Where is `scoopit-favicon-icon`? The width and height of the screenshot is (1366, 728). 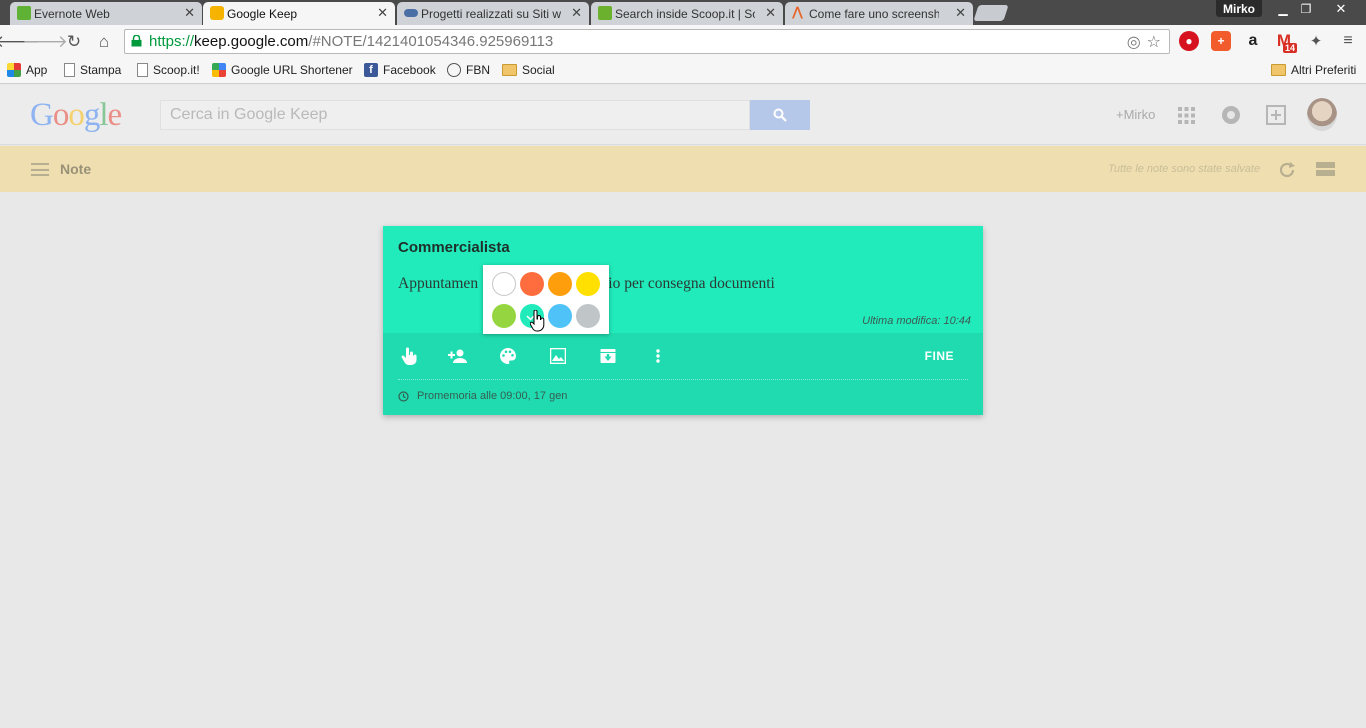
scoopit-favicon-icon is located at coordinates (605, 13).